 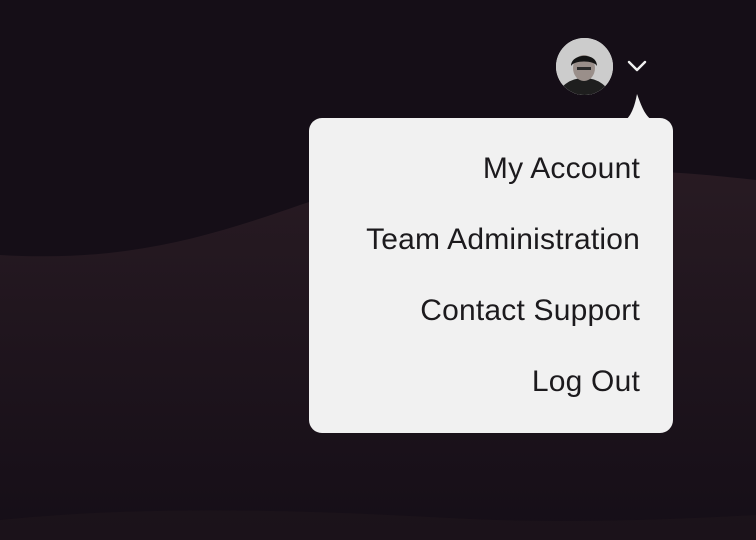 I want to click on menu-item-my-account: My Account, so click(x=561, y=169).